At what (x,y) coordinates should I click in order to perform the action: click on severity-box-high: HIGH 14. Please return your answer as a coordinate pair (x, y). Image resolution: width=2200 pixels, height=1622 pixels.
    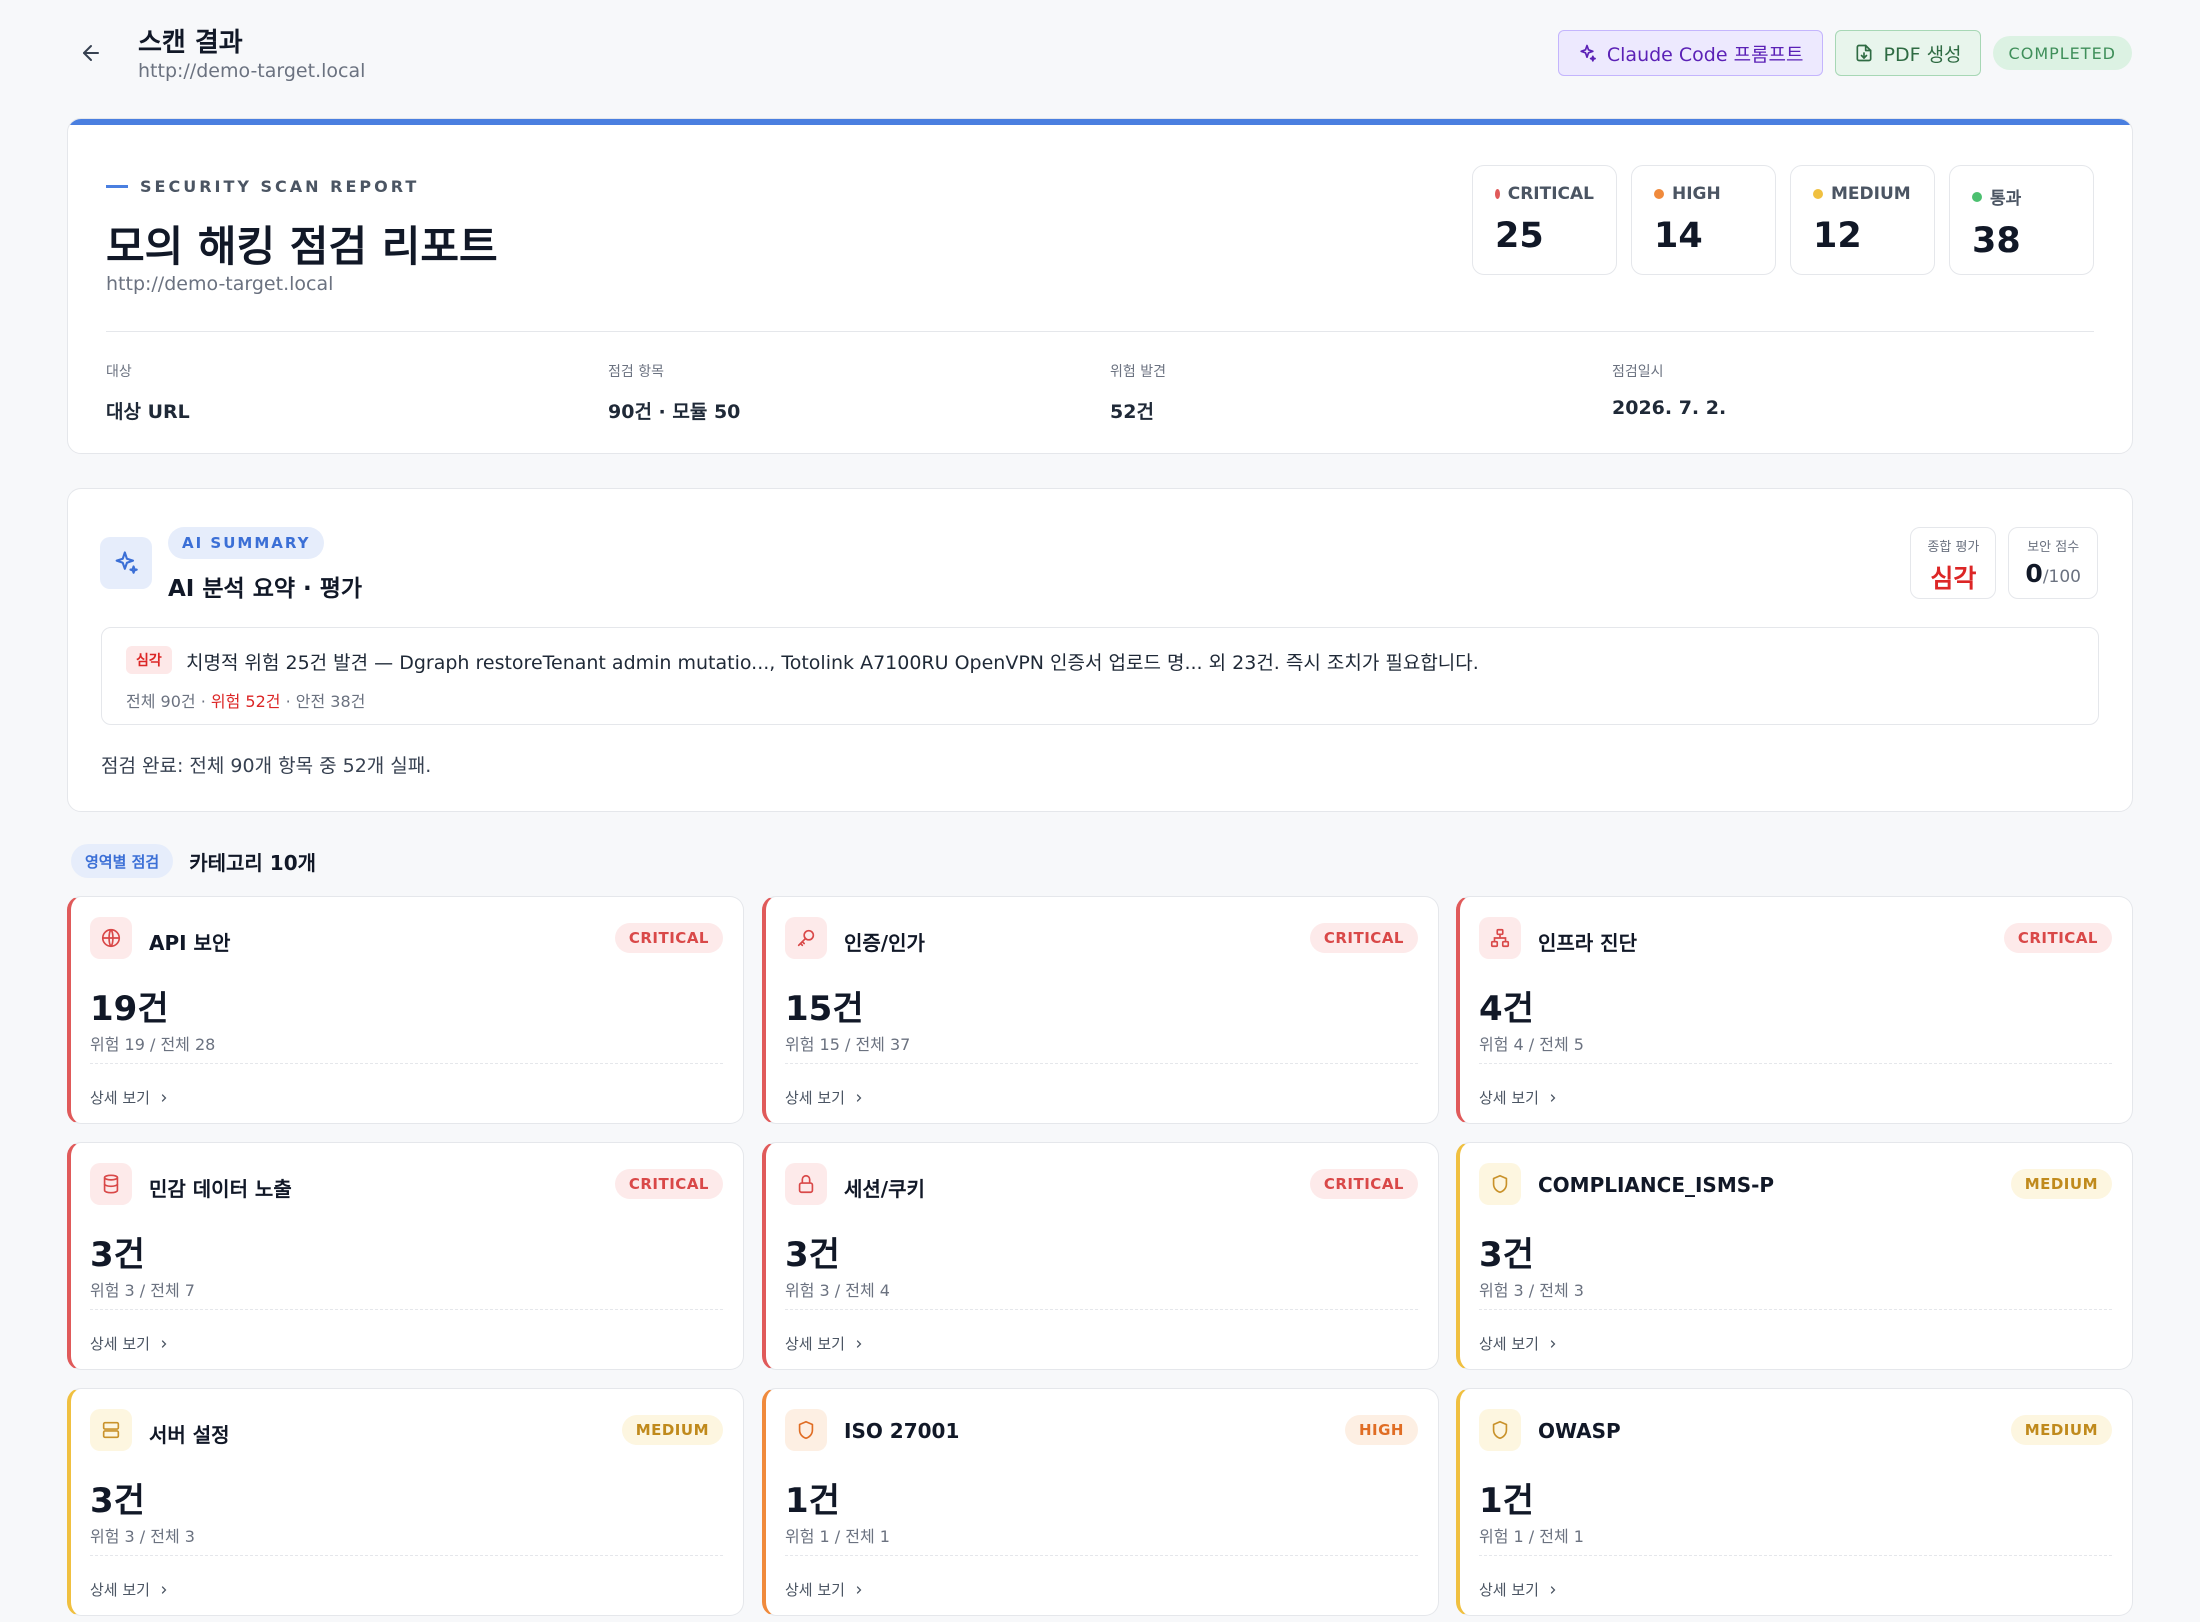
    Looking at the image, I should click on (1703, 220).